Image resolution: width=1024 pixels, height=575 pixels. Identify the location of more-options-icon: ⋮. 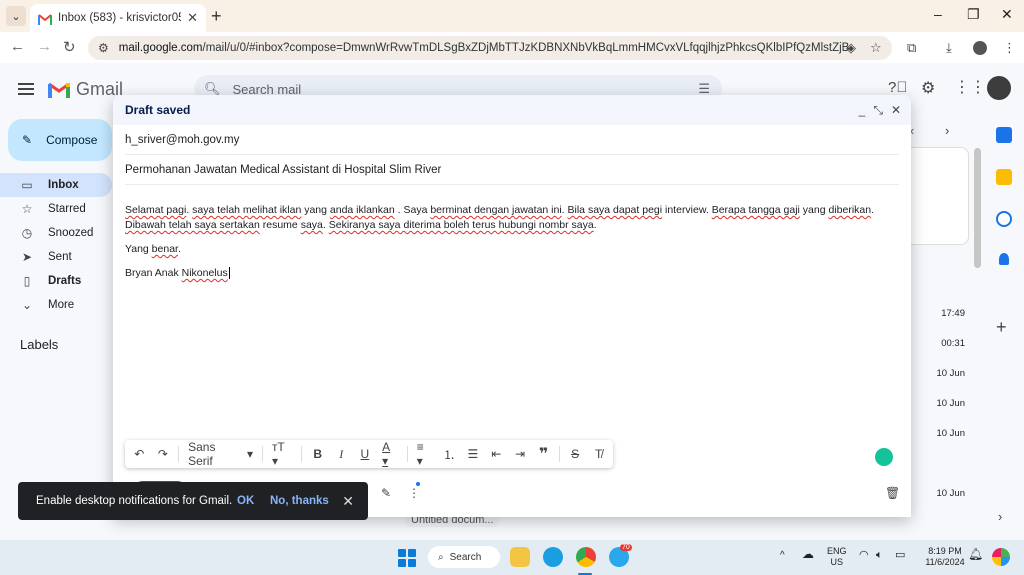
(414, 493).